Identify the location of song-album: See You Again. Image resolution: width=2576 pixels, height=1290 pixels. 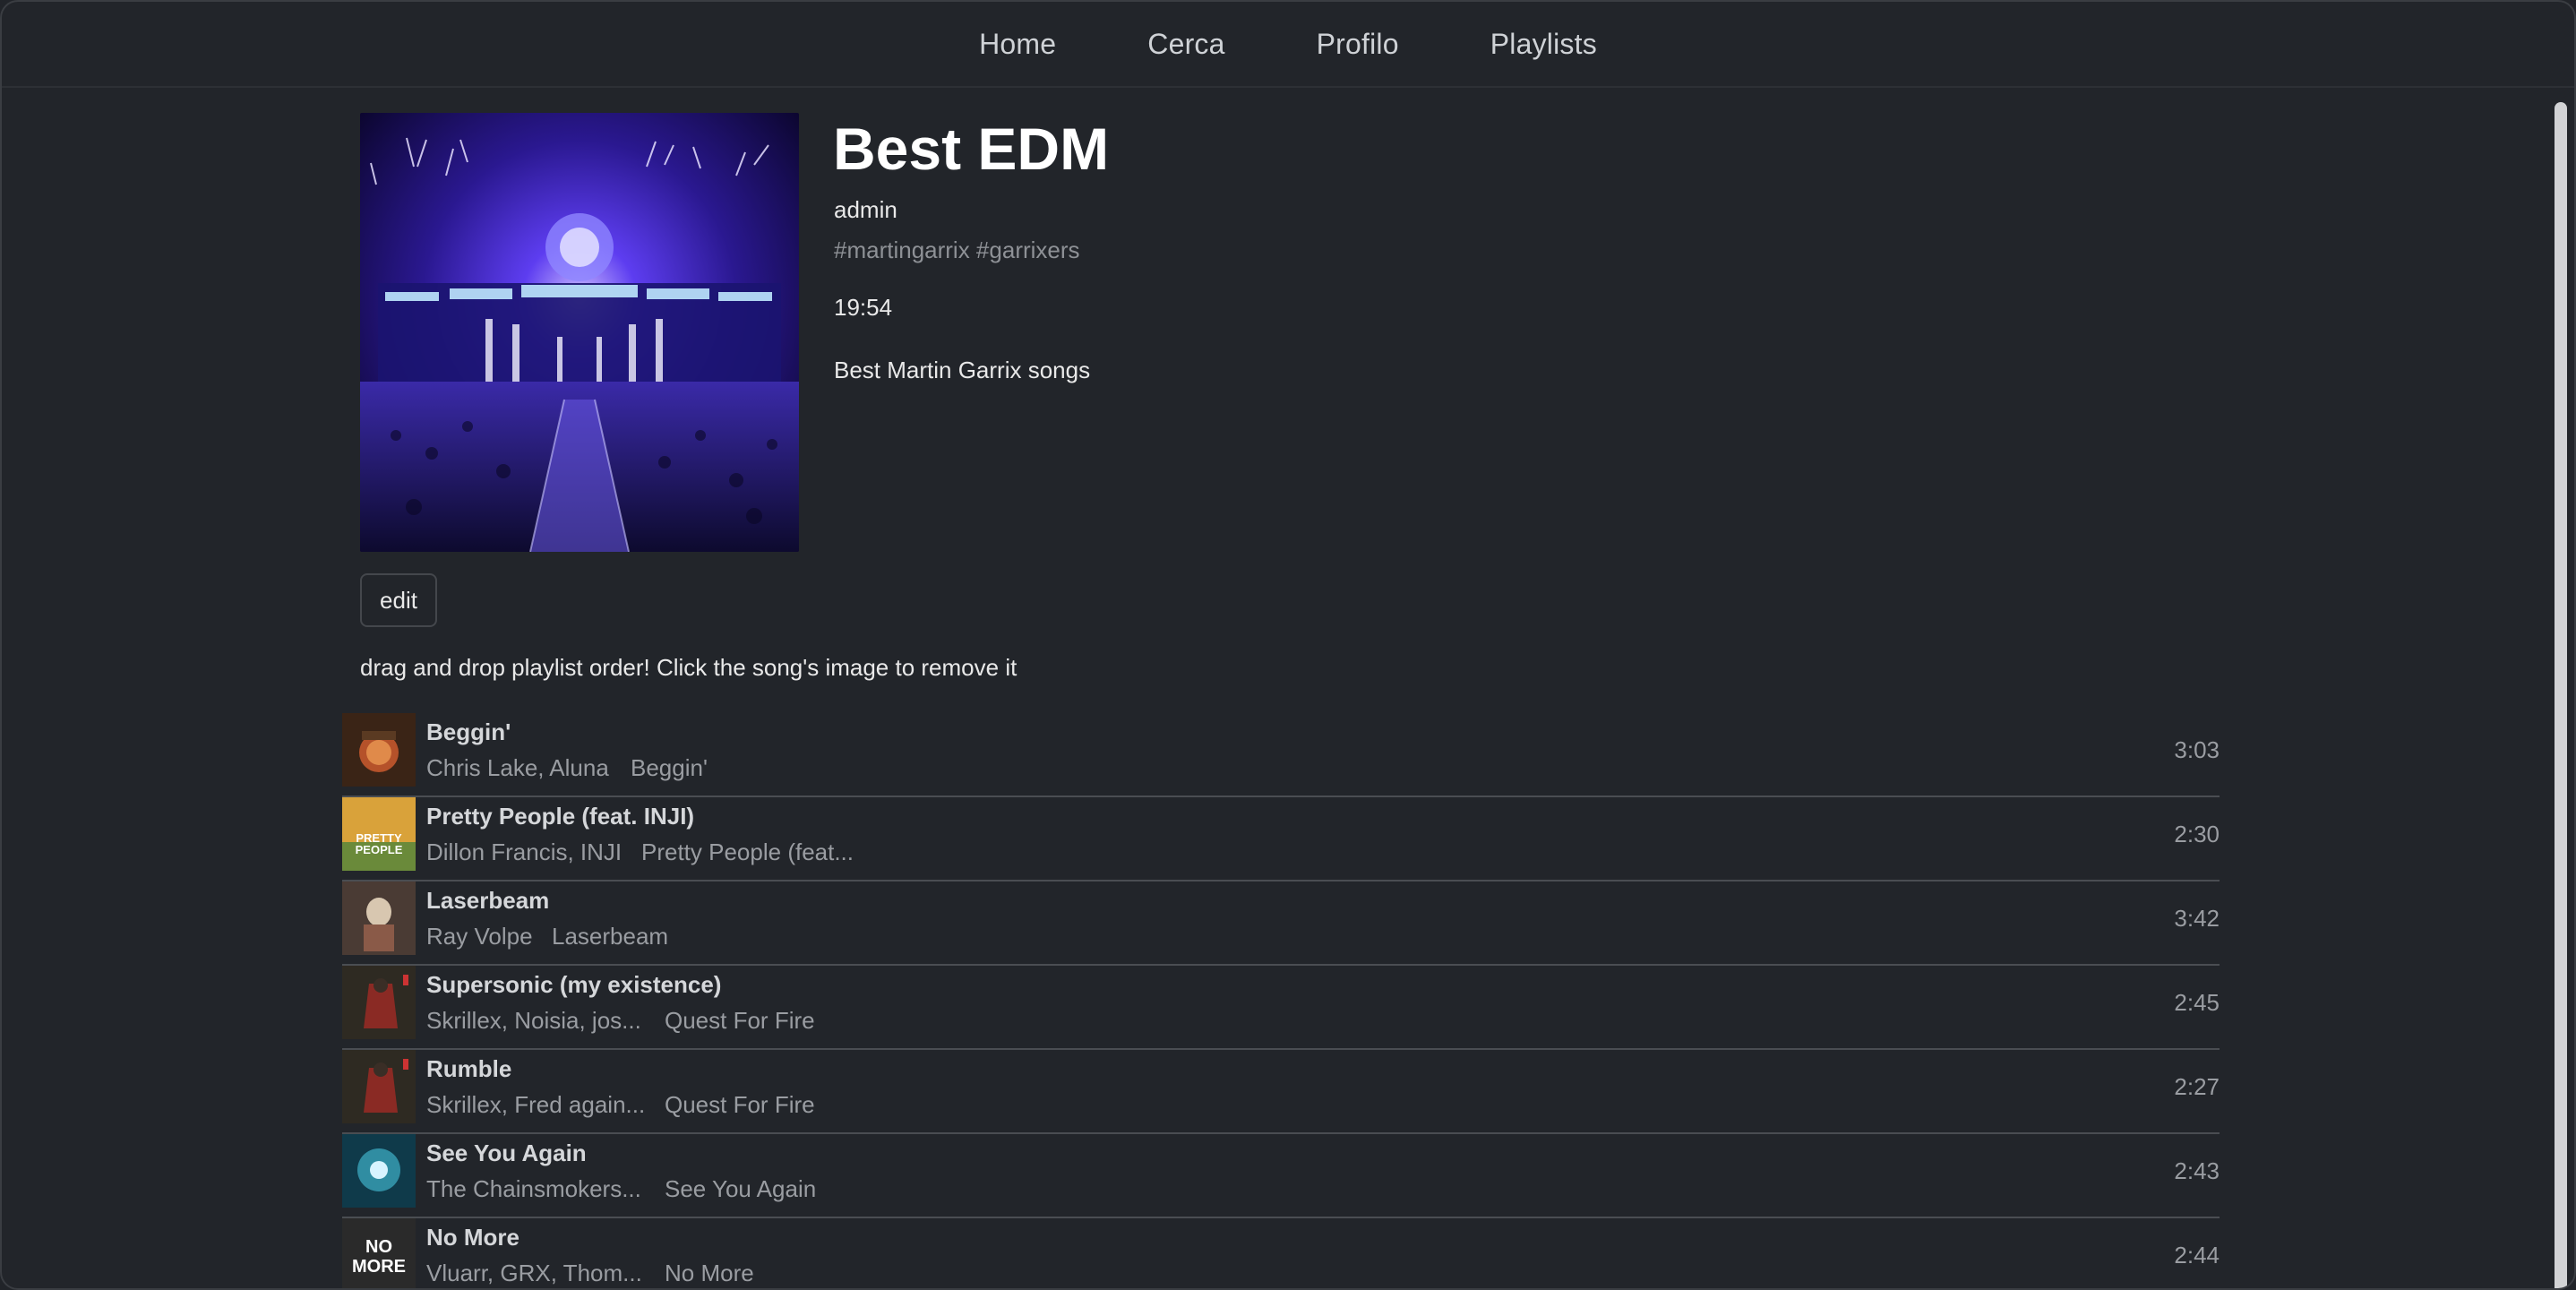
(741, 1188).